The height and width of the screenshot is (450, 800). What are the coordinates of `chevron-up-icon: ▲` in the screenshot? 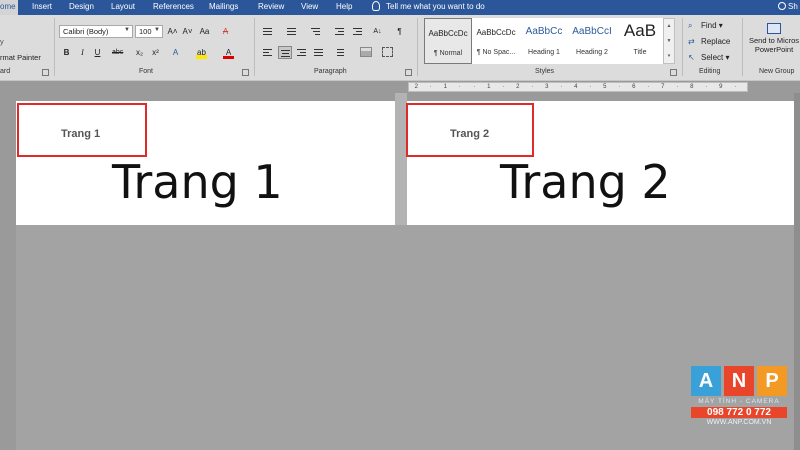 It's located at (669, 26).